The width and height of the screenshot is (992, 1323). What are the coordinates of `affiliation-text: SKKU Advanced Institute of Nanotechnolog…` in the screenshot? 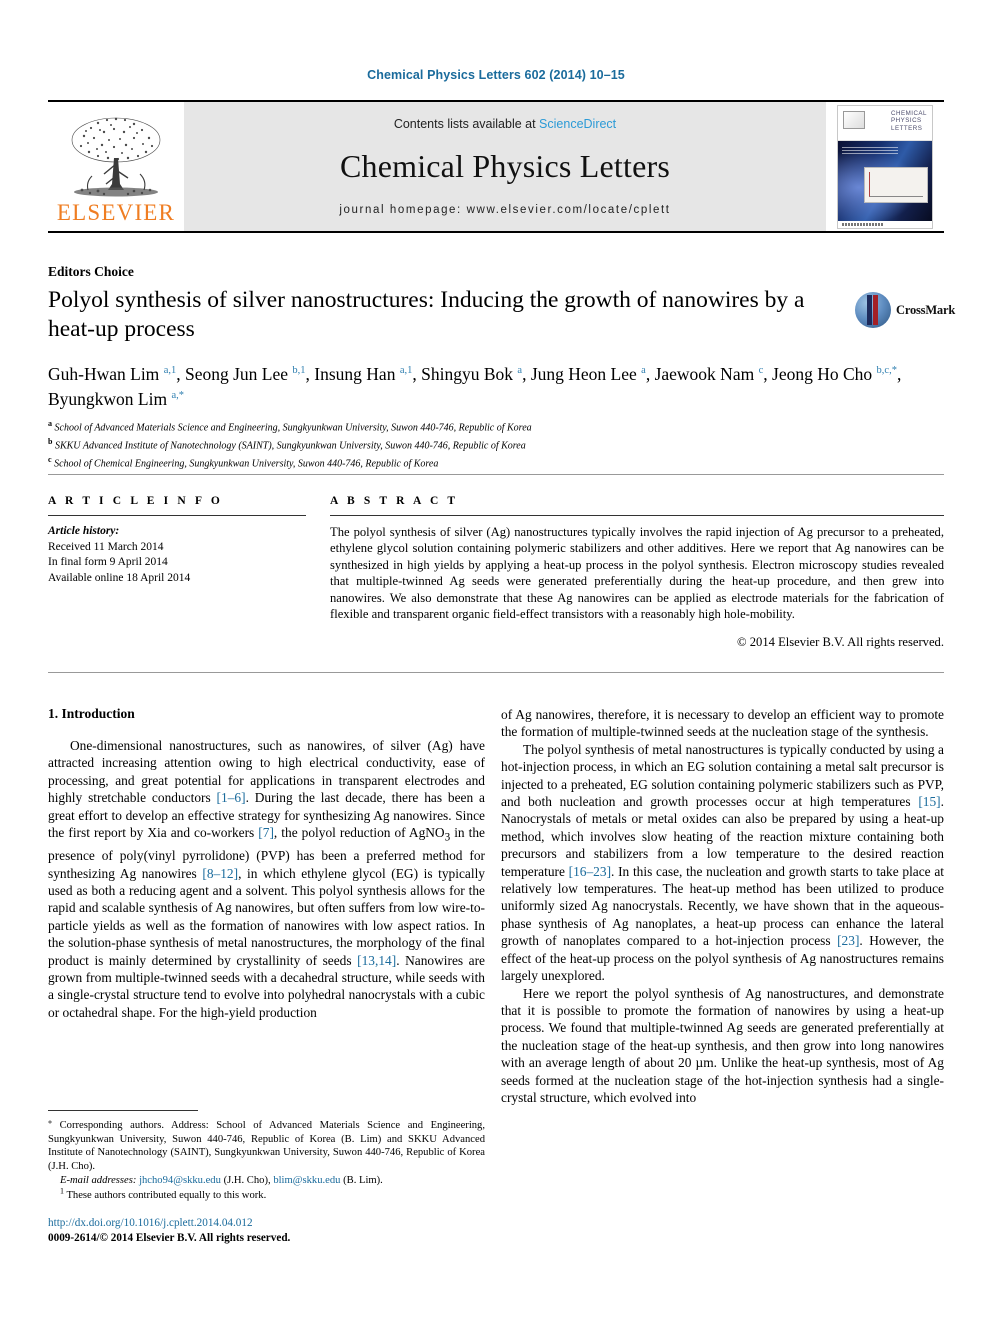 It's located at (290, 446).